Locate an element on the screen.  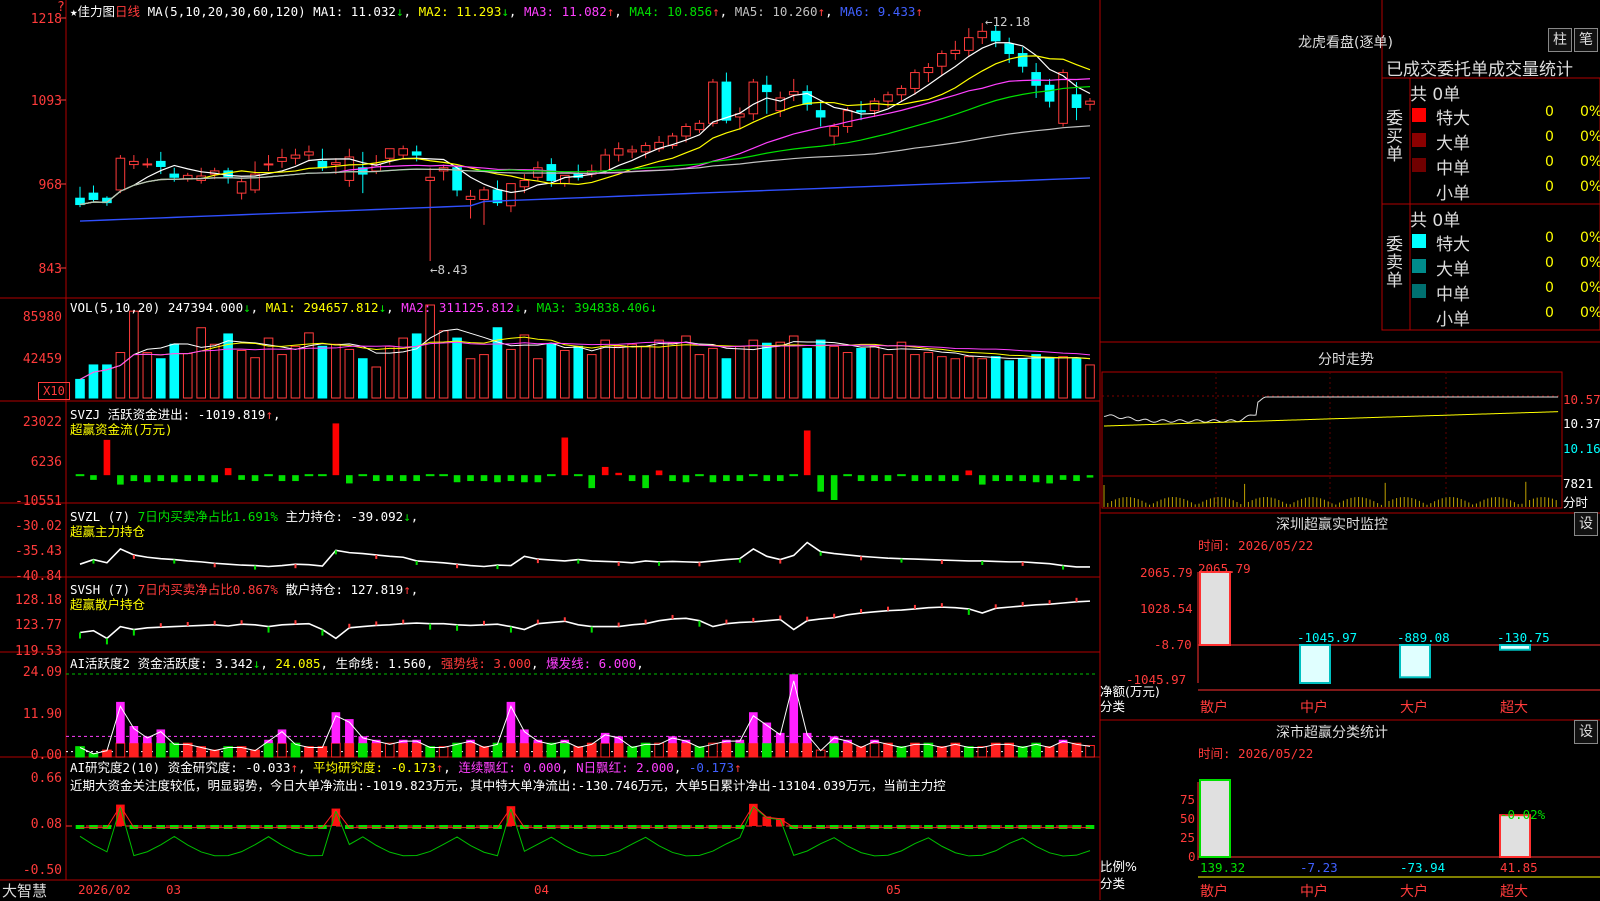
intraday-price-2: 10.37 is located at coordinates (1581, 423).